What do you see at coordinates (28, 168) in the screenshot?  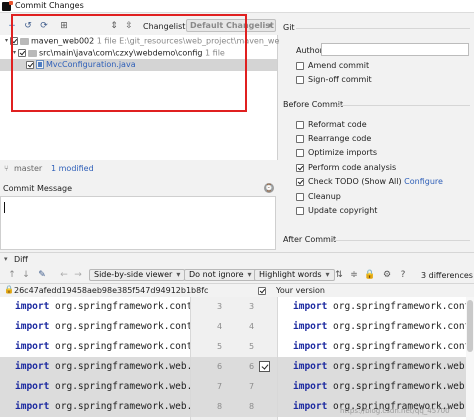 I see `branch-name: master` at bounding box center [28, 168].